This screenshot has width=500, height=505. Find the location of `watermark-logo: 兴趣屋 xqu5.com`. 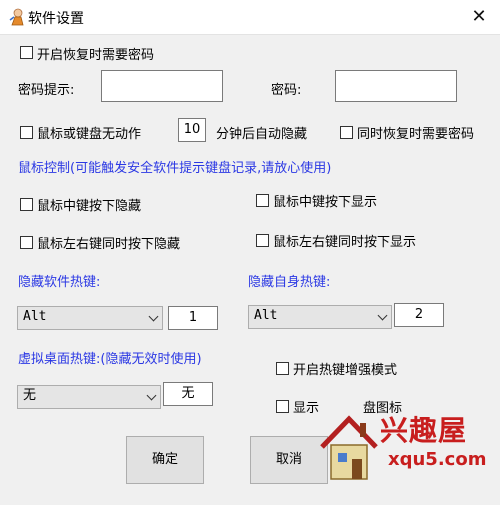

watermark-logo: 兴趣屋 xqu5.com is located at coordinates (409, 445).